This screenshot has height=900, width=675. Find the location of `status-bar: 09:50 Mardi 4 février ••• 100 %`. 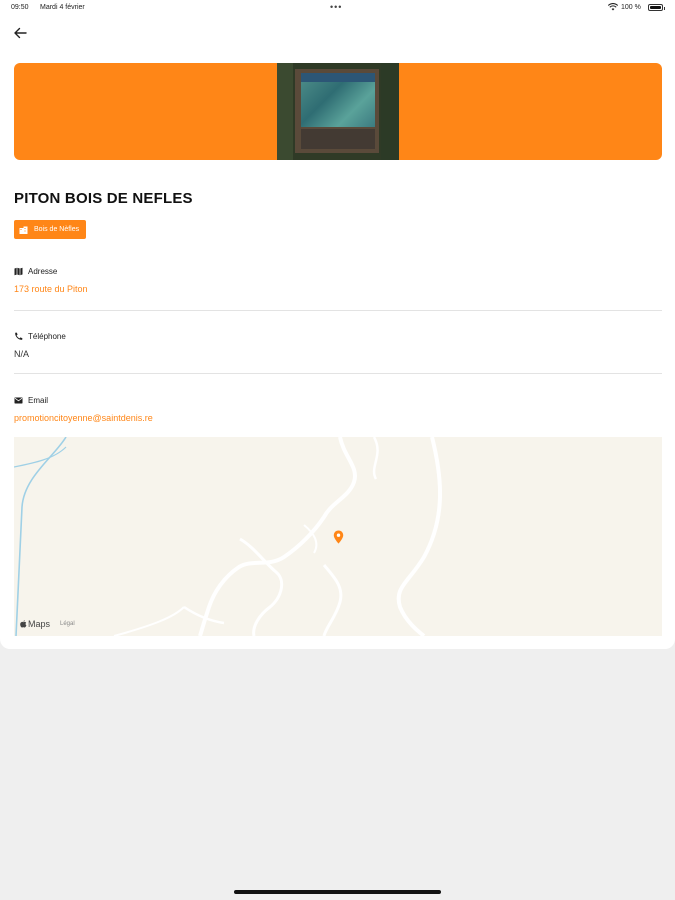

status-bar: 09:50 Mardi 4 février ••• 100 % is located at coordinates (337, 8).